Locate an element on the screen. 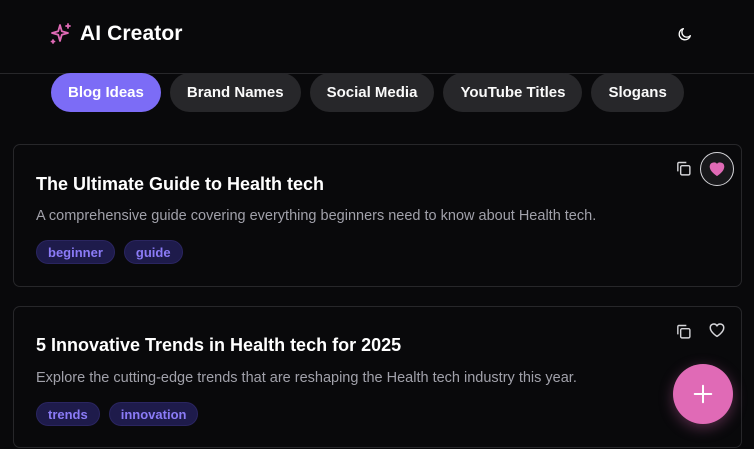 The width and height of the screenshot is (754, 449). theme-toggle-button is located at coordinates (685, 34).